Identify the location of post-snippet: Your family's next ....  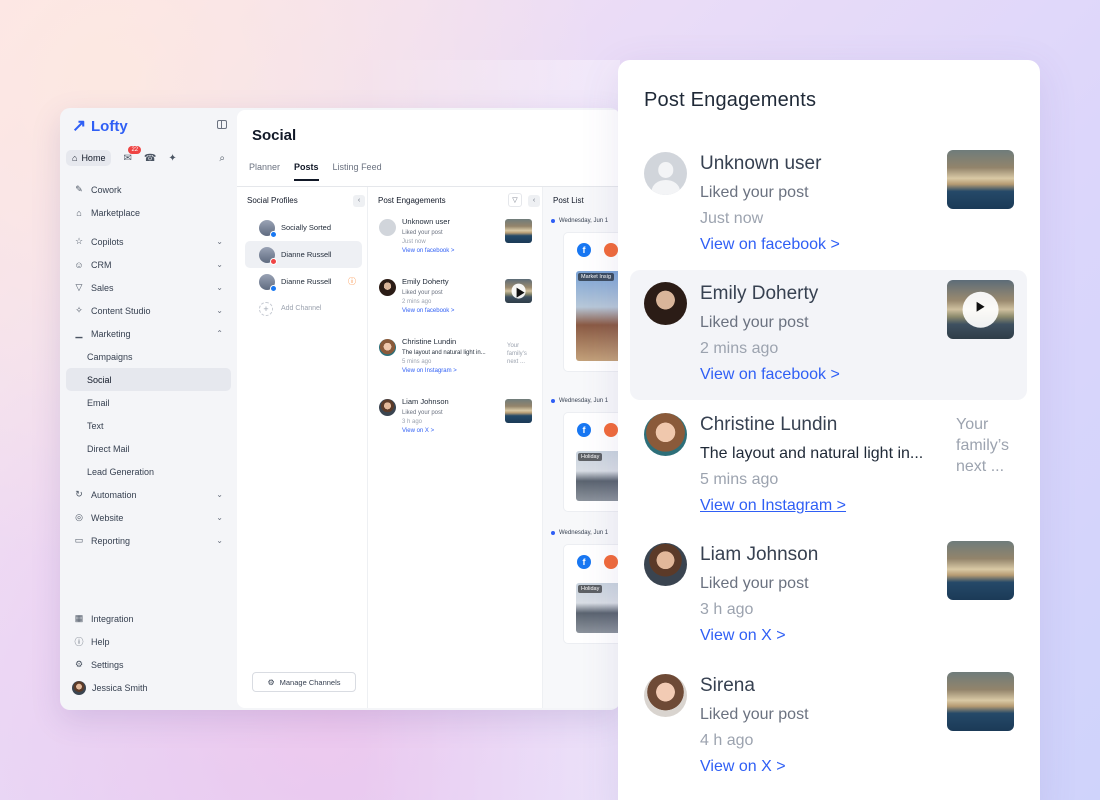
(517, 354).